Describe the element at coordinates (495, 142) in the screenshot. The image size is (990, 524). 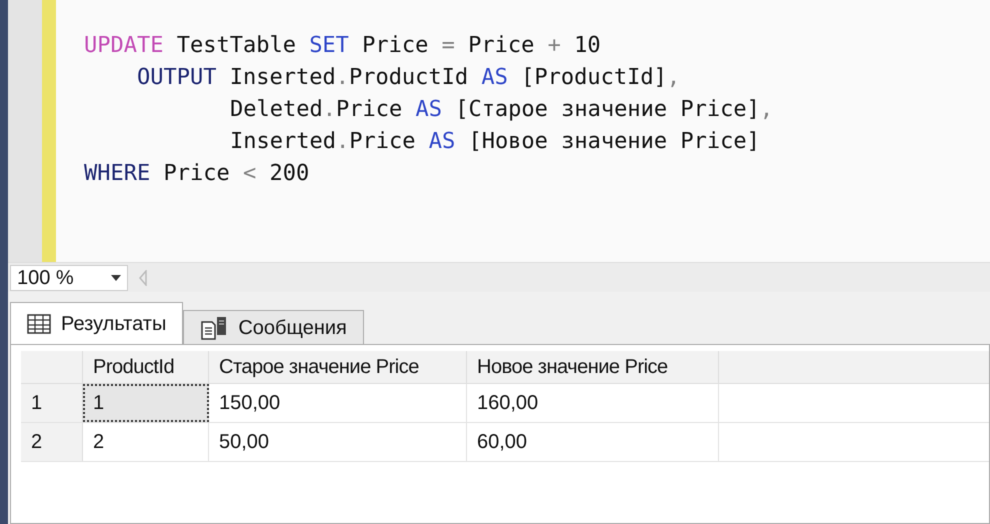
I see `code-line: Inserted.Price AS [Новое значение Price]` at that location.